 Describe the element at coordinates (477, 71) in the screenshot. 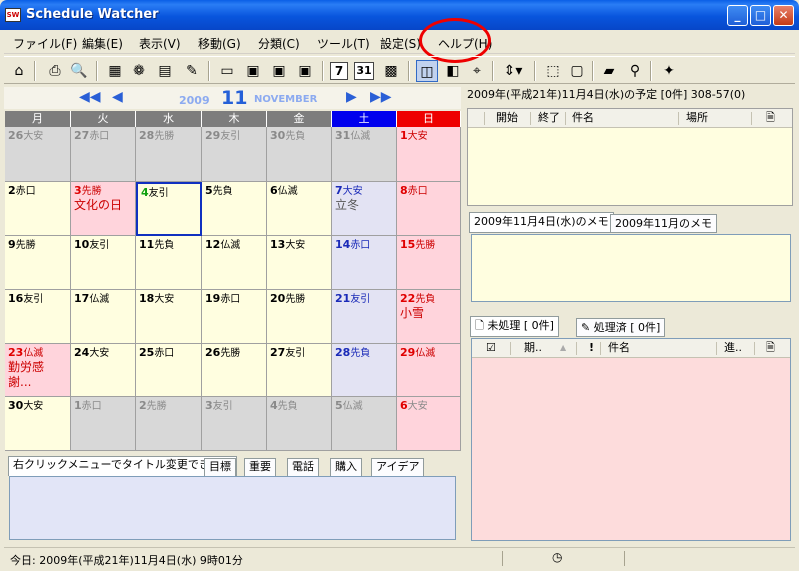

I see `crosshair-icon: ⌖` at that location.